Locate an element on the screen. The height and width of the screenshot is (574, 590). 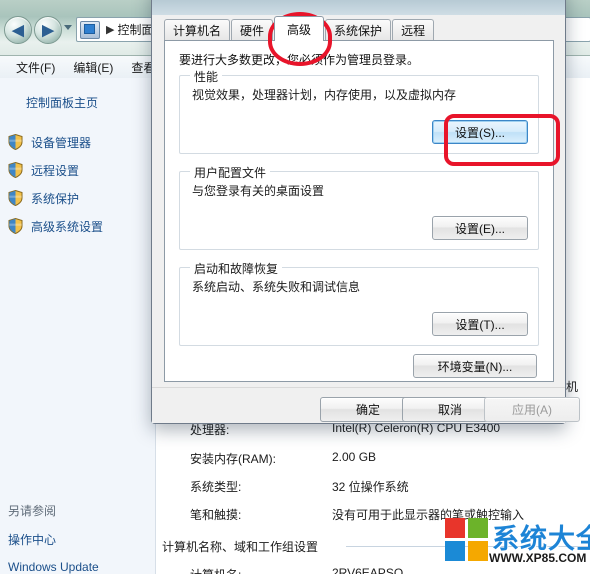
sidebar-item-windows-update: Windows Update is located at coordinates (83, 563).